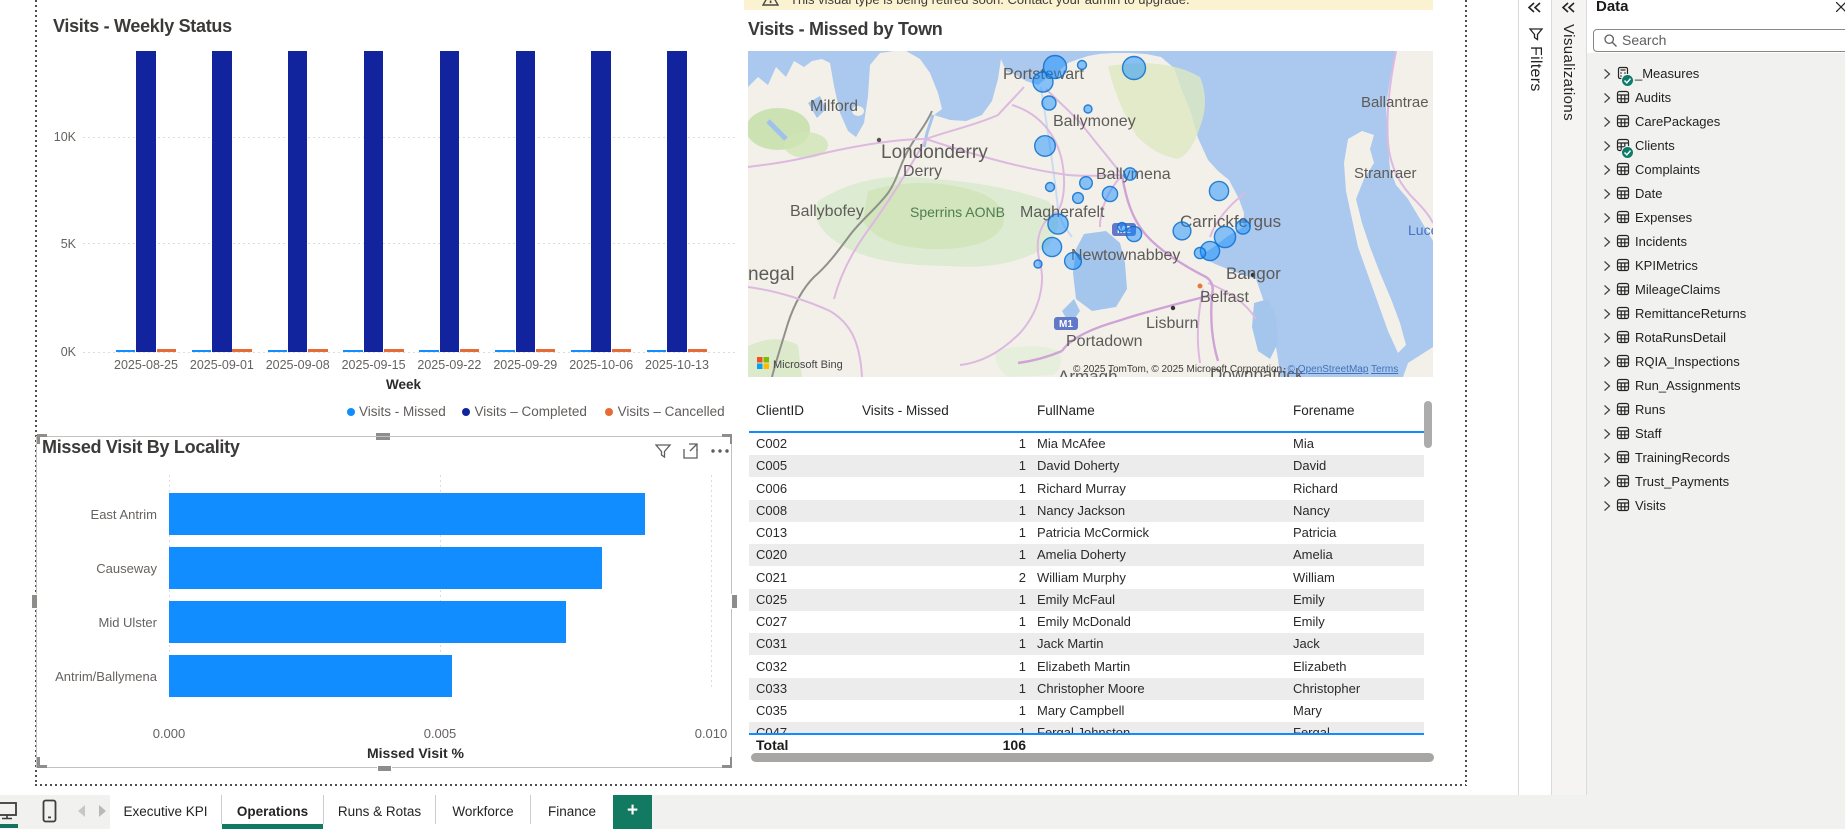  Describe the element at coordinates (1253, 273) in the screenshot. I see `svg-text: Bangor` at that location.